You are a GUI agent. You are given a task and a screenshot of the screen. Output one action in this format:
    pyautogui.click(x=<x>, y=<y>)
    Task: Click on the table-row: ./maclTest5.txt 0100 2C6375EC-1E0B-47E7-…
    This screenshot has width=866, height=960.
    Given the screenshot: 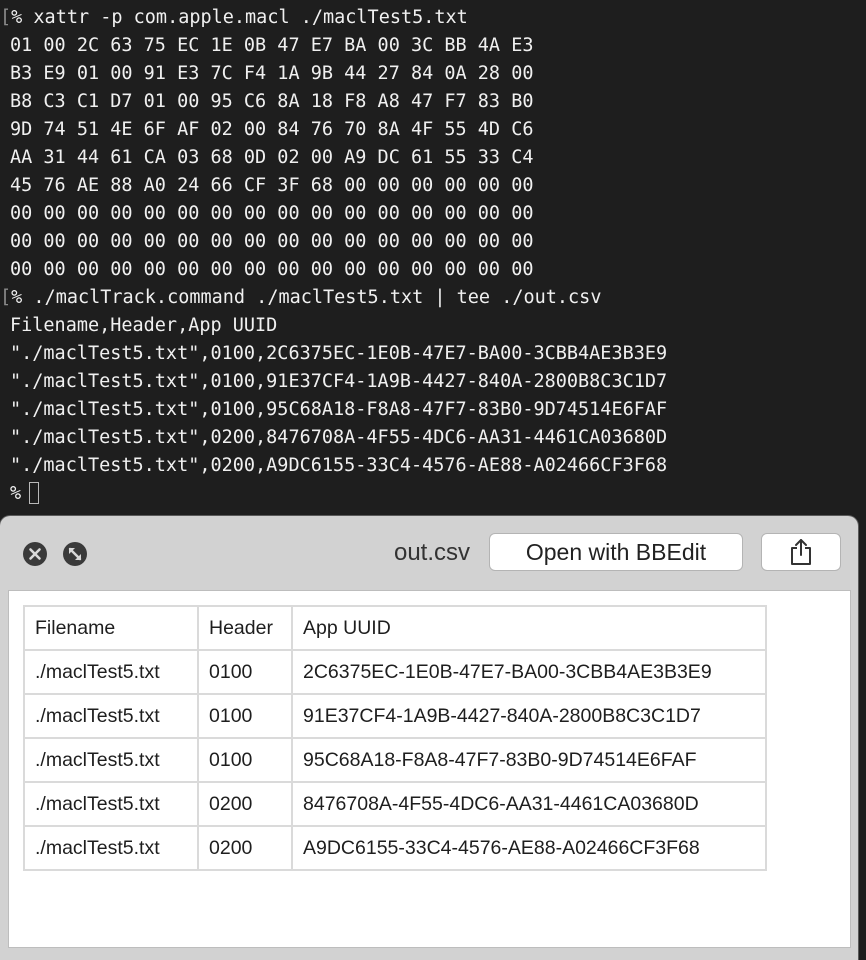 What is the action you would take?
    pyautogui.click(x=395, y=672)
    